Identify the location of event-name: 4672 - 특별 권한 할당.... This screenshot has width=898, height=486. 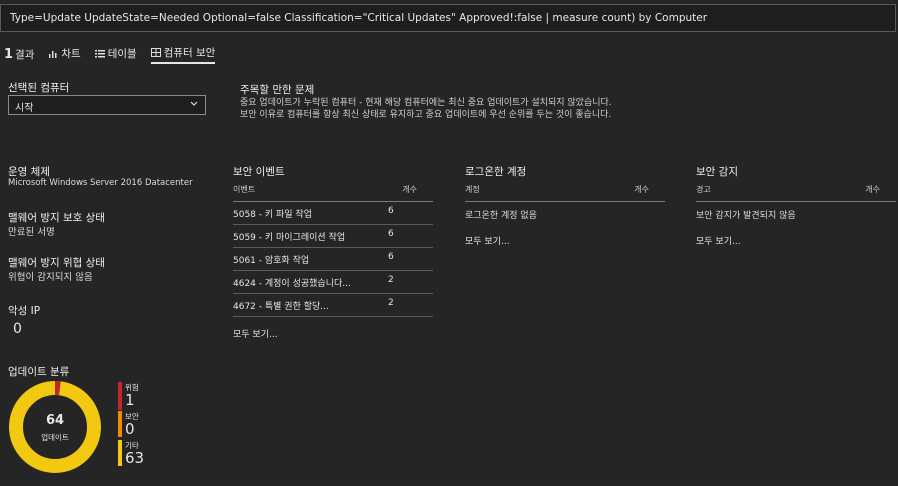
(281, 306).